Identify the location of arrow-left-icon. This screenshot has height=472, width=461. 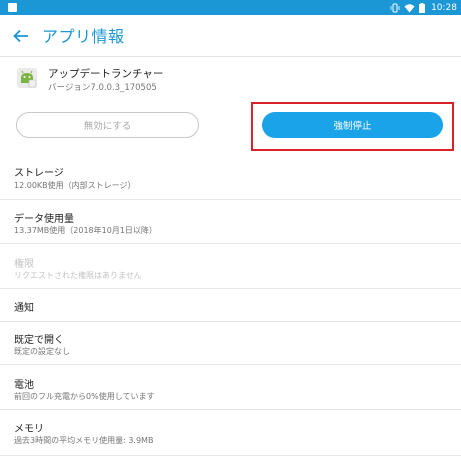
(21, 36).